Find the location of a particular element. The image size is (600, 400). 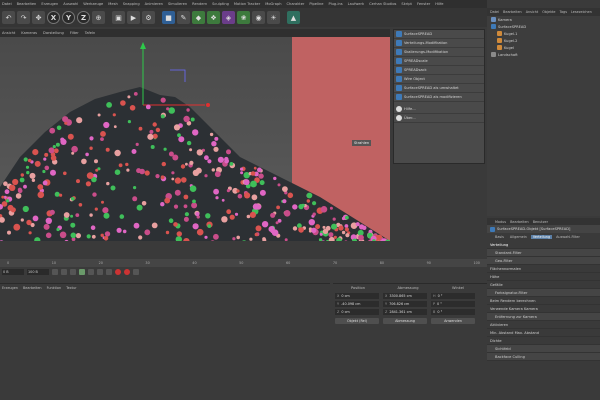

cube-icon: ■ is located at coordinates (168, 17).